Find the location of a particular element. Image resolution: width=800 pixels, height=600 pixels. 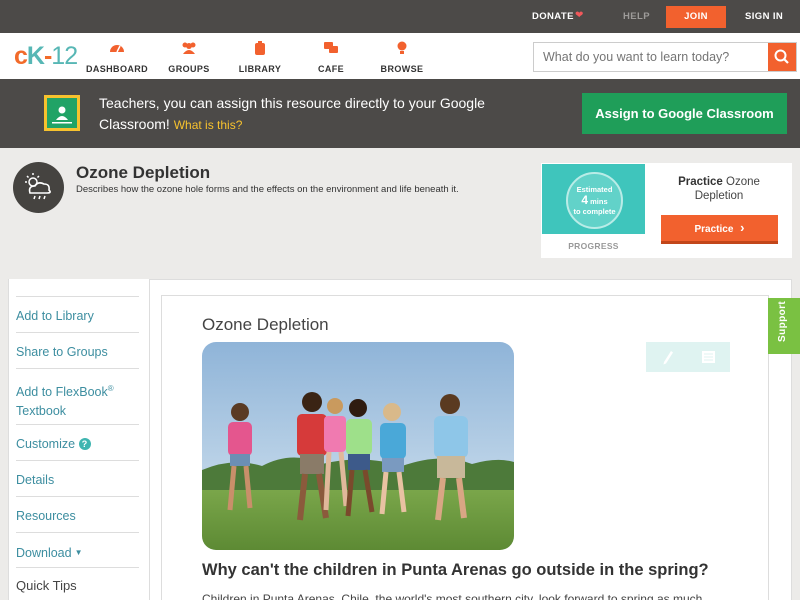

chevron-right-icon: › is located at coordinates (742, 227).